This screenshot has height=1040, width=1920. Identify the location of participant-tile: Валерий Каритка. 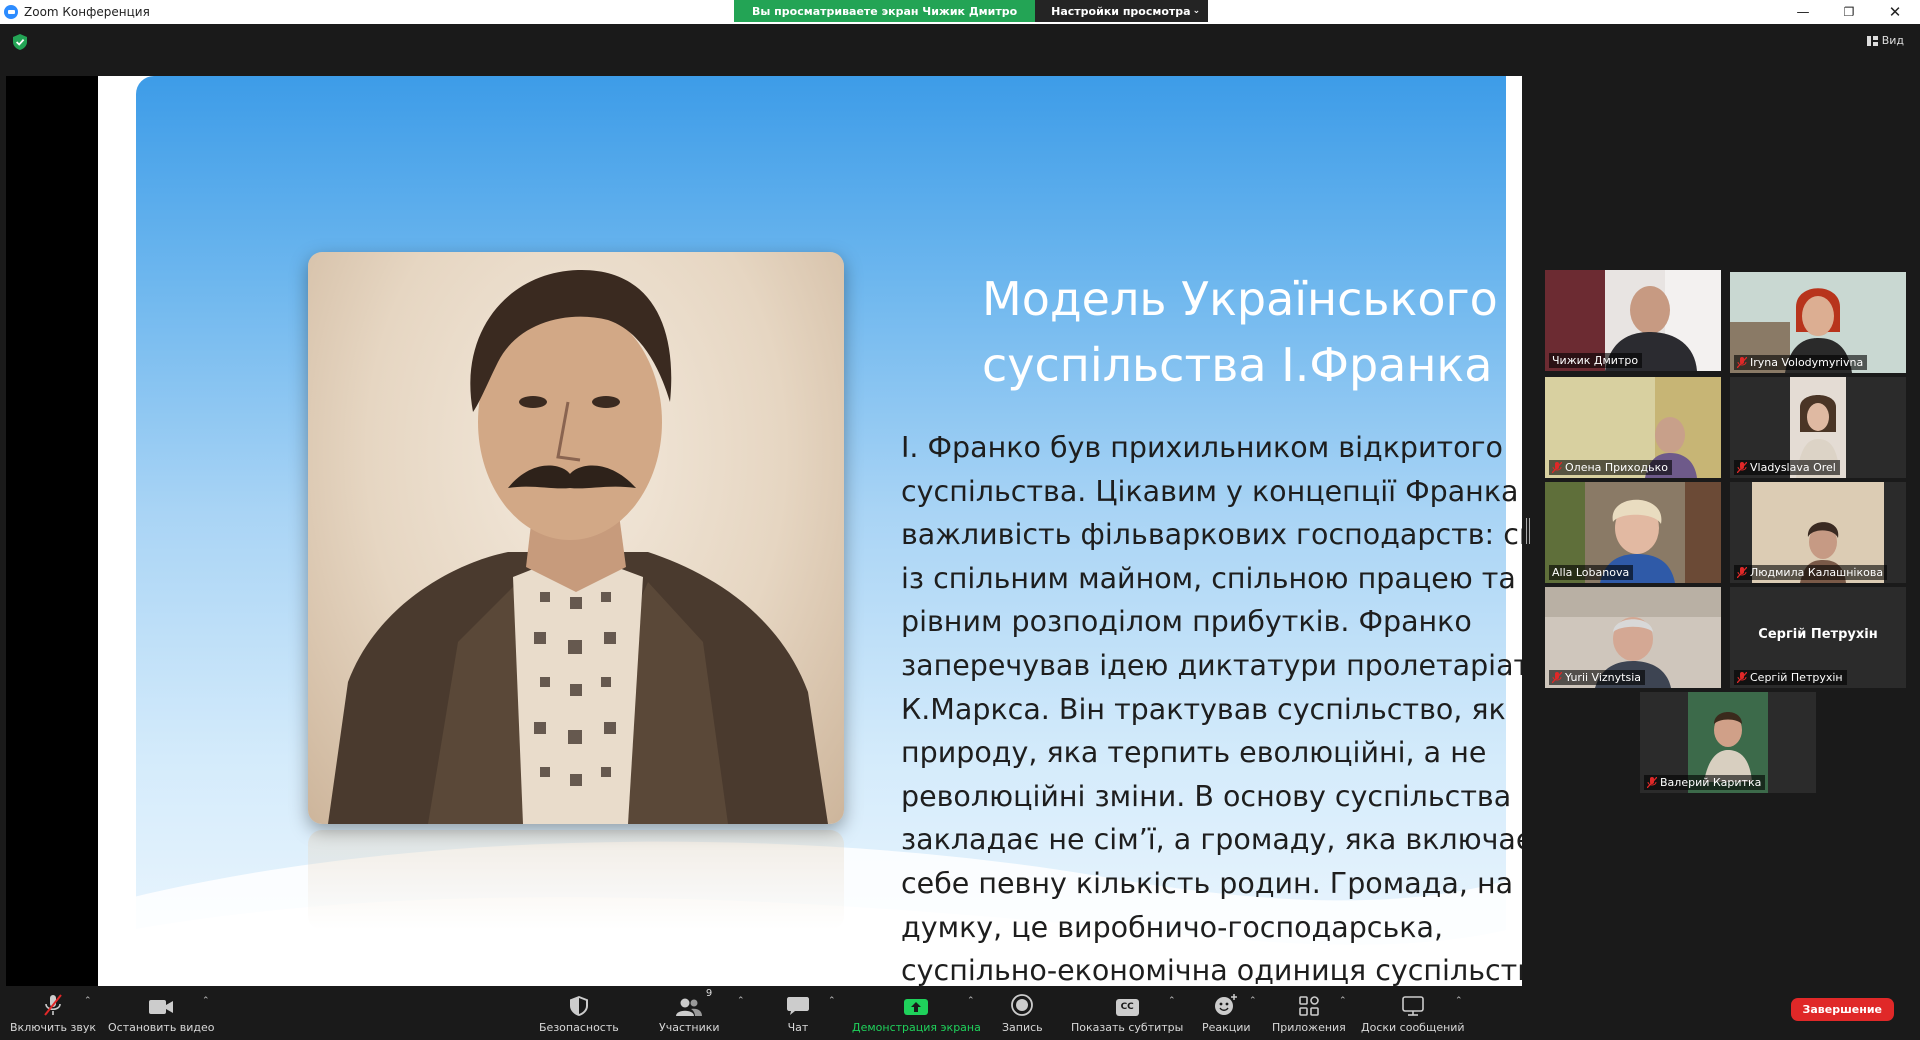
(1728, 742).